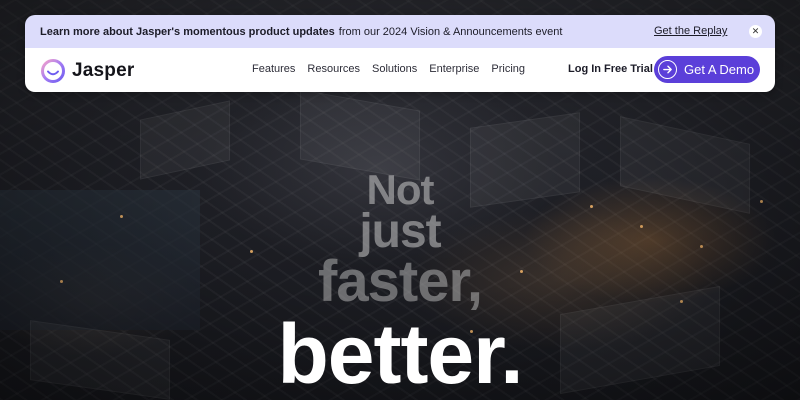  I want to click on login-link: Log In, so click(584, 69).